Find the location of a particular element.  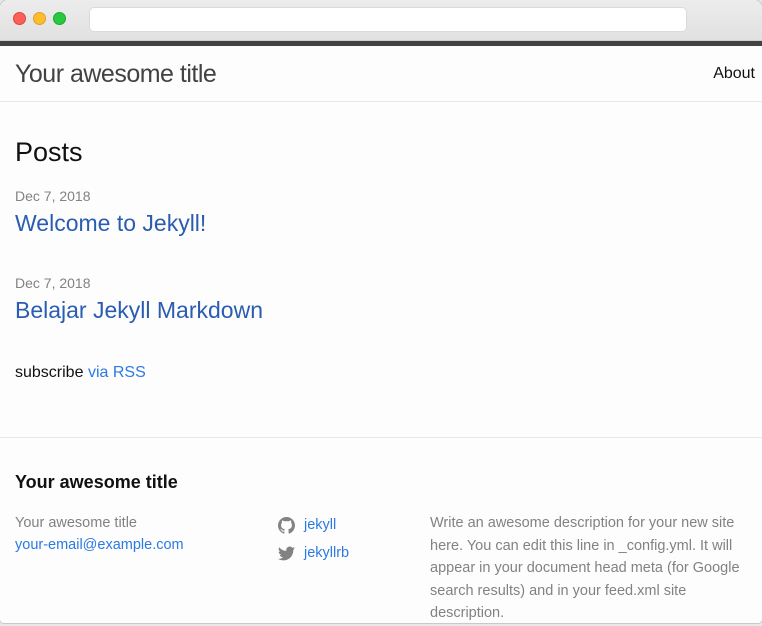

footer-social: jekyll jekyllrb is located at coordinates (313, 539).